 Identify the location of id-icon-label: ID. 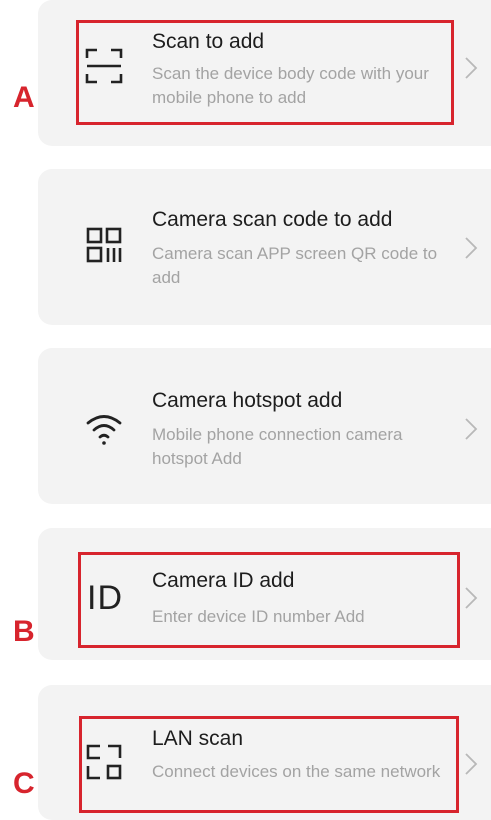
(105, 597).